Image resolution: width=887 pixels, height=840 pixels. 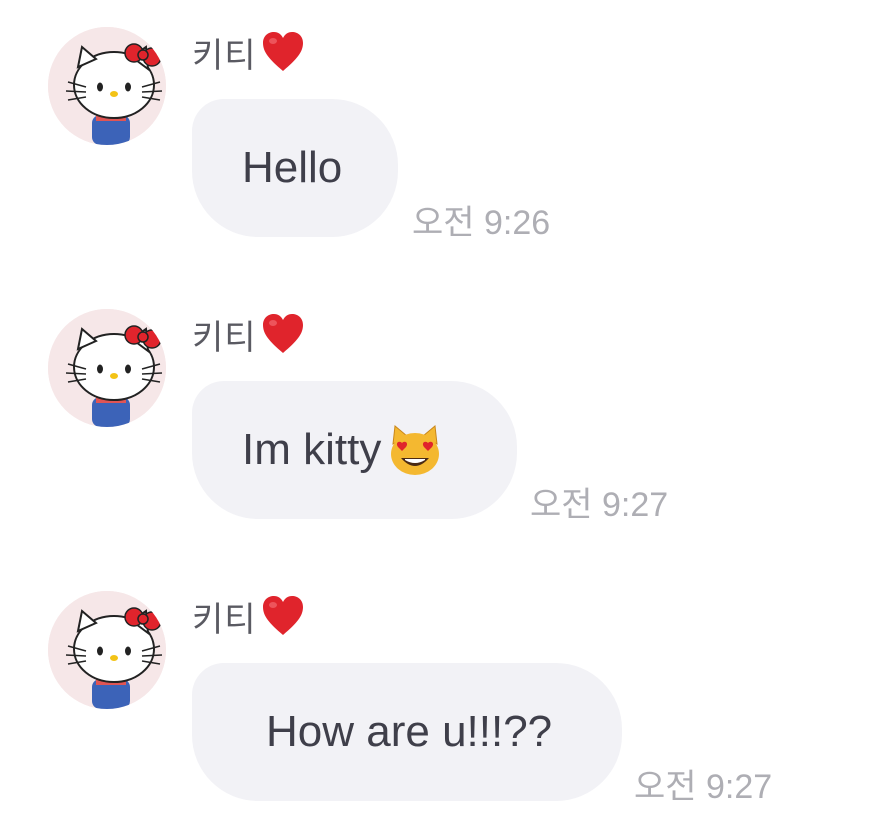 What do you see at coordinates (415, 450) in the screenshot?
I see `heart-eyes-cat-icon` at bounding box center [415, 450].